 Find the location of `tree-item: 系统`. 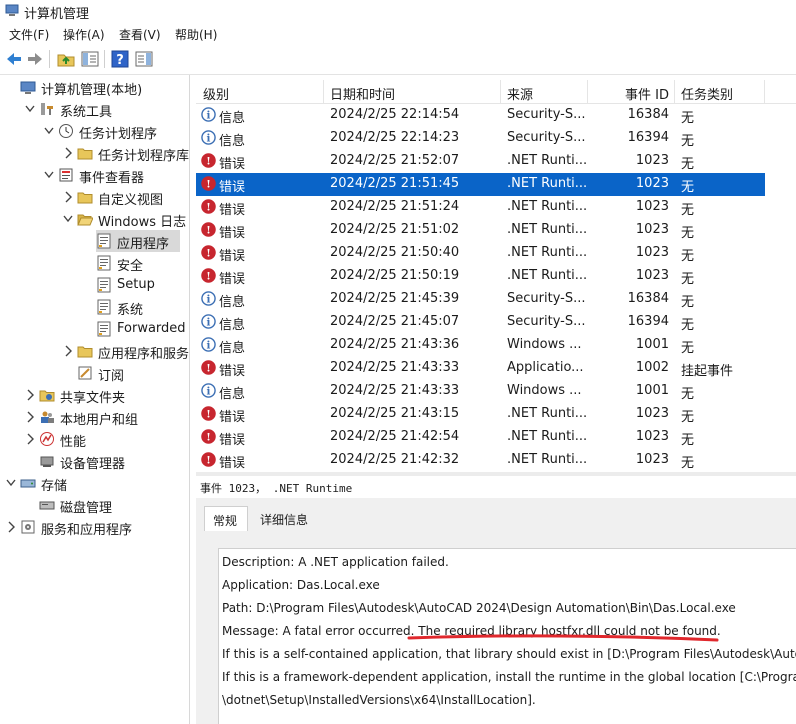

tree-item: 系统 is located at coordinates (94, 307).